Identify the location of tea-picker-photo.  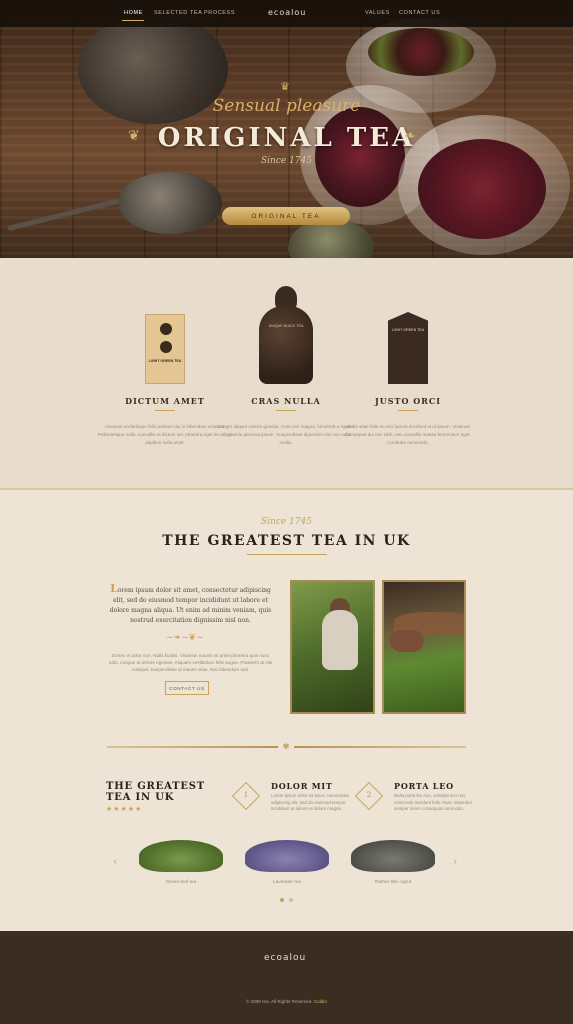
(332, 647).